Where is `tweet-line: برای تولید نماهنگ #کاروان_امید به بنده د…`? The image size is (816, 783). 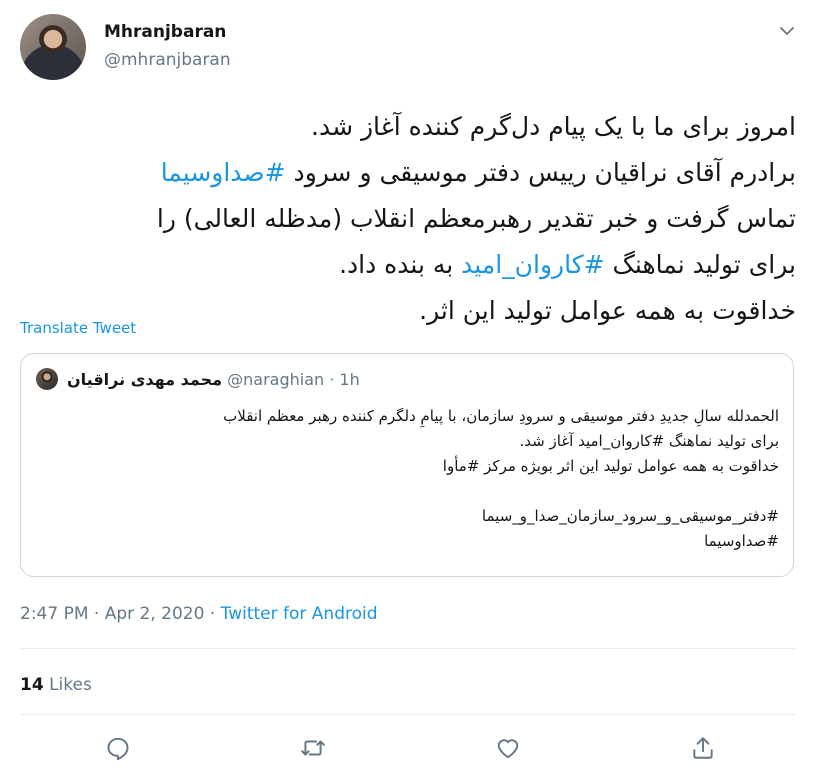 tweet-line: برای تولید نماهنگ #کاروان_امید به بنده د… is located at coordinates (408, 265).